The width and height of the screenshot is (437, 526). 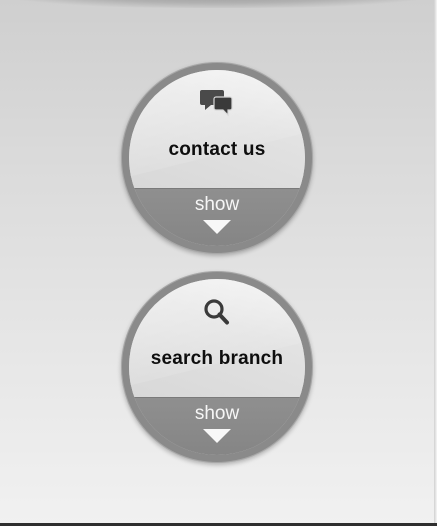 I want to click on search-icon, so click(x=216, y=312).